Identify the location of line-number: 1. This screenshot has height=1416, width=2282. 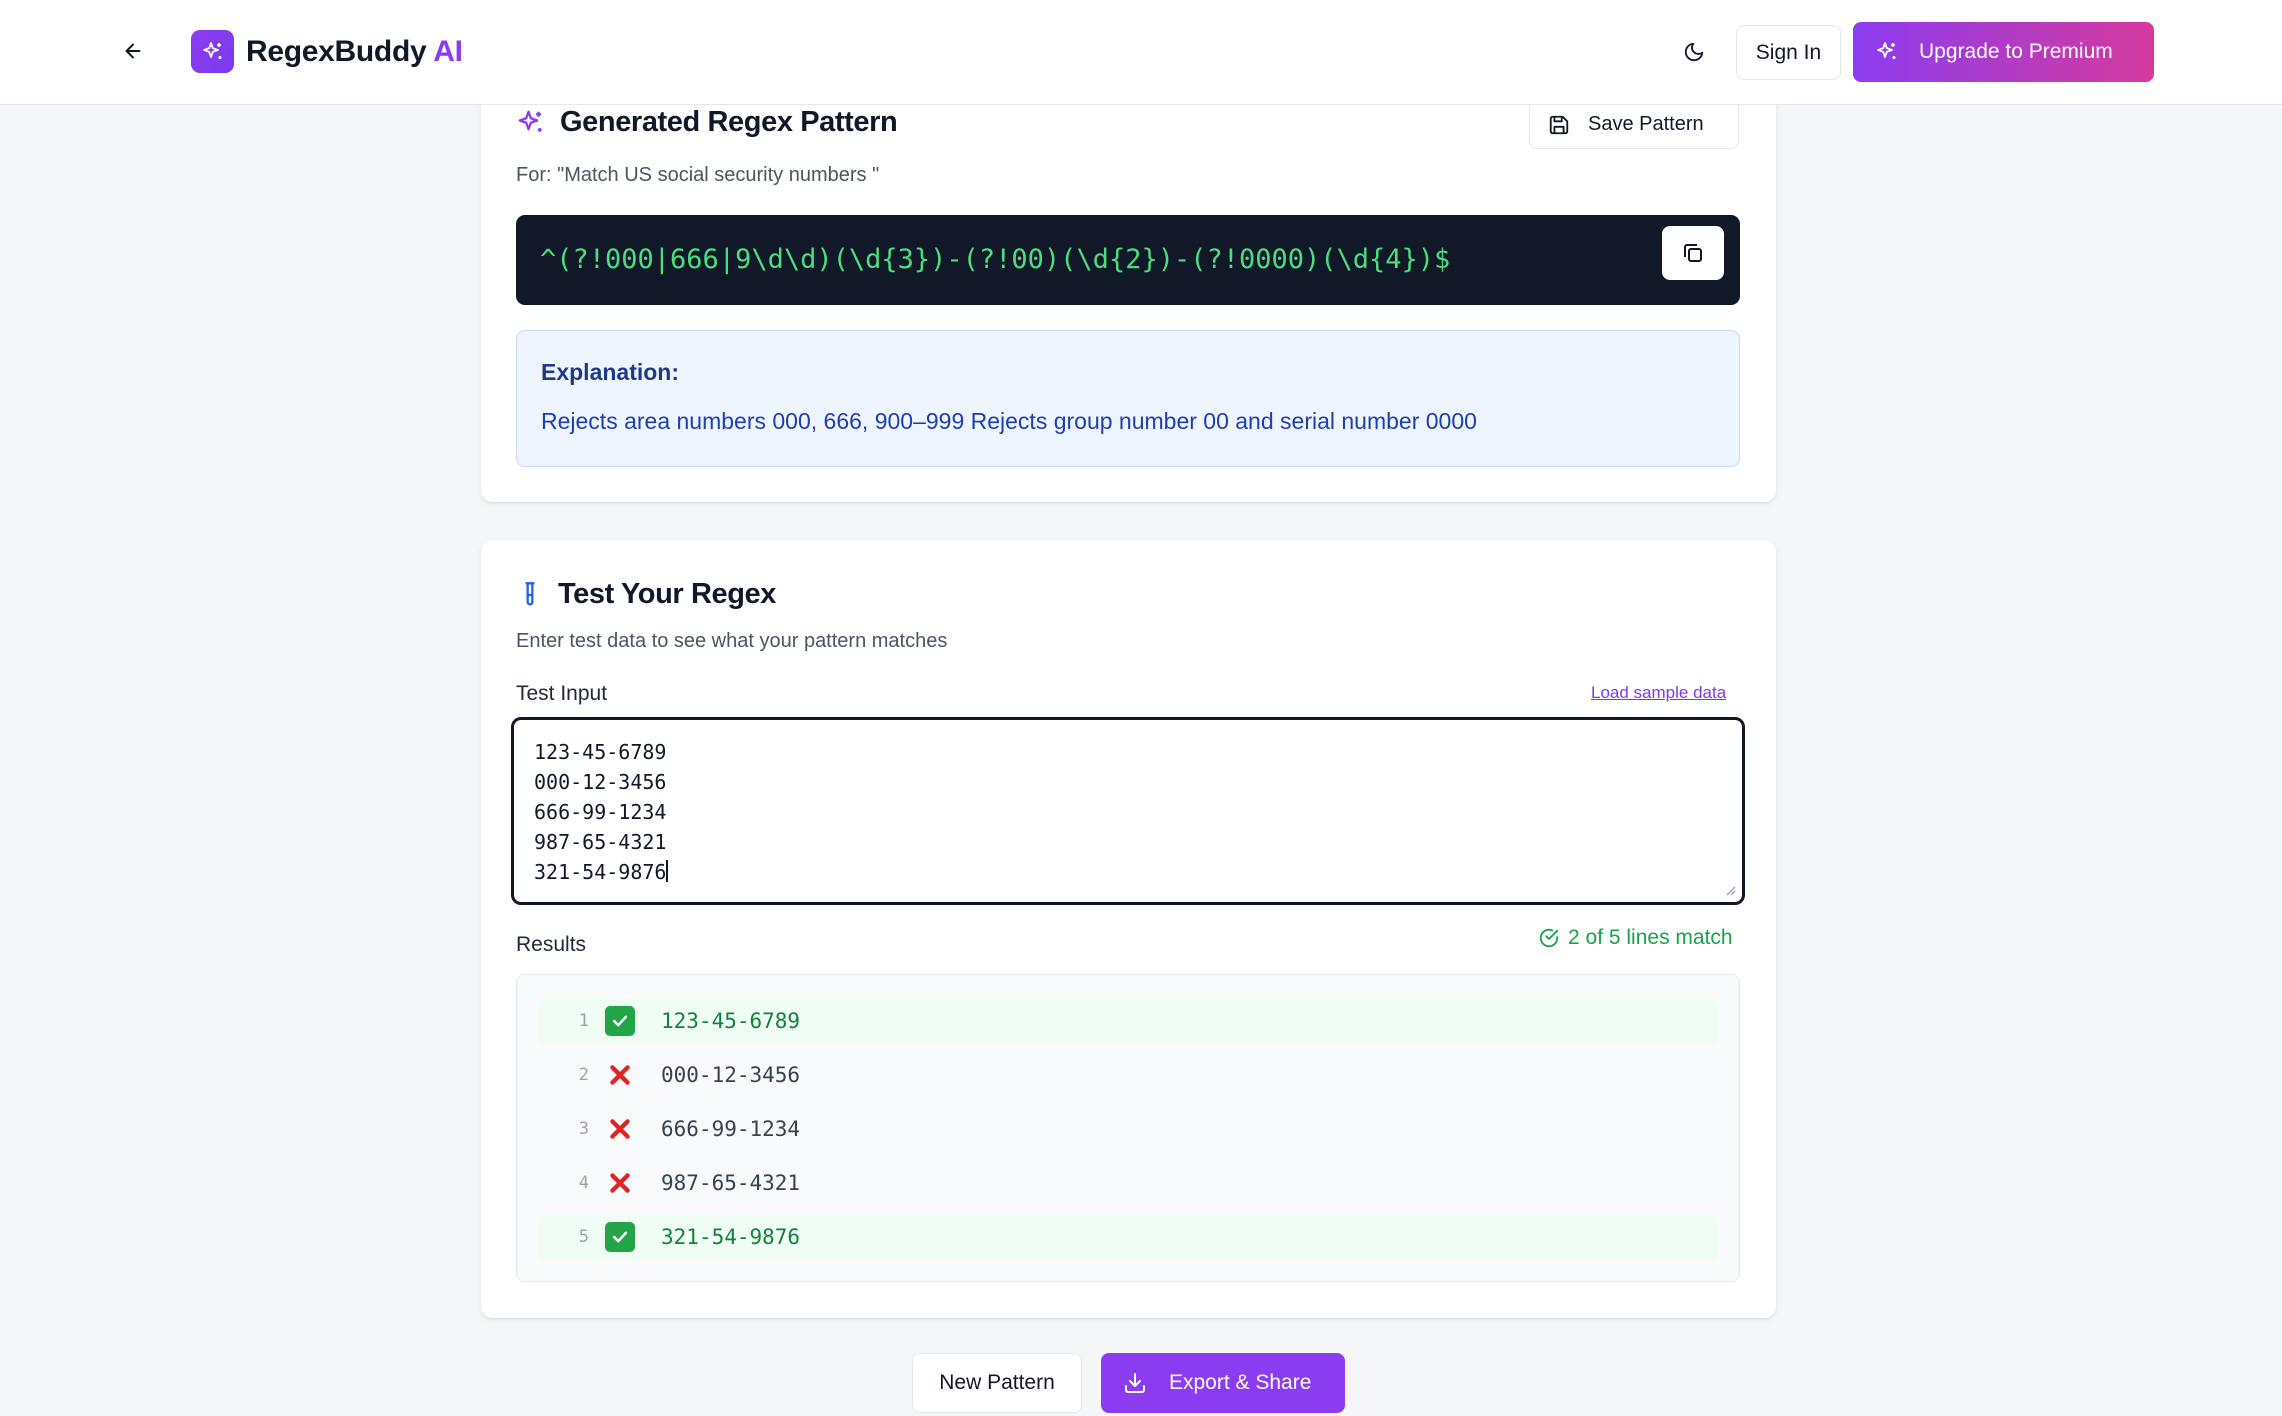
(583, 1021).